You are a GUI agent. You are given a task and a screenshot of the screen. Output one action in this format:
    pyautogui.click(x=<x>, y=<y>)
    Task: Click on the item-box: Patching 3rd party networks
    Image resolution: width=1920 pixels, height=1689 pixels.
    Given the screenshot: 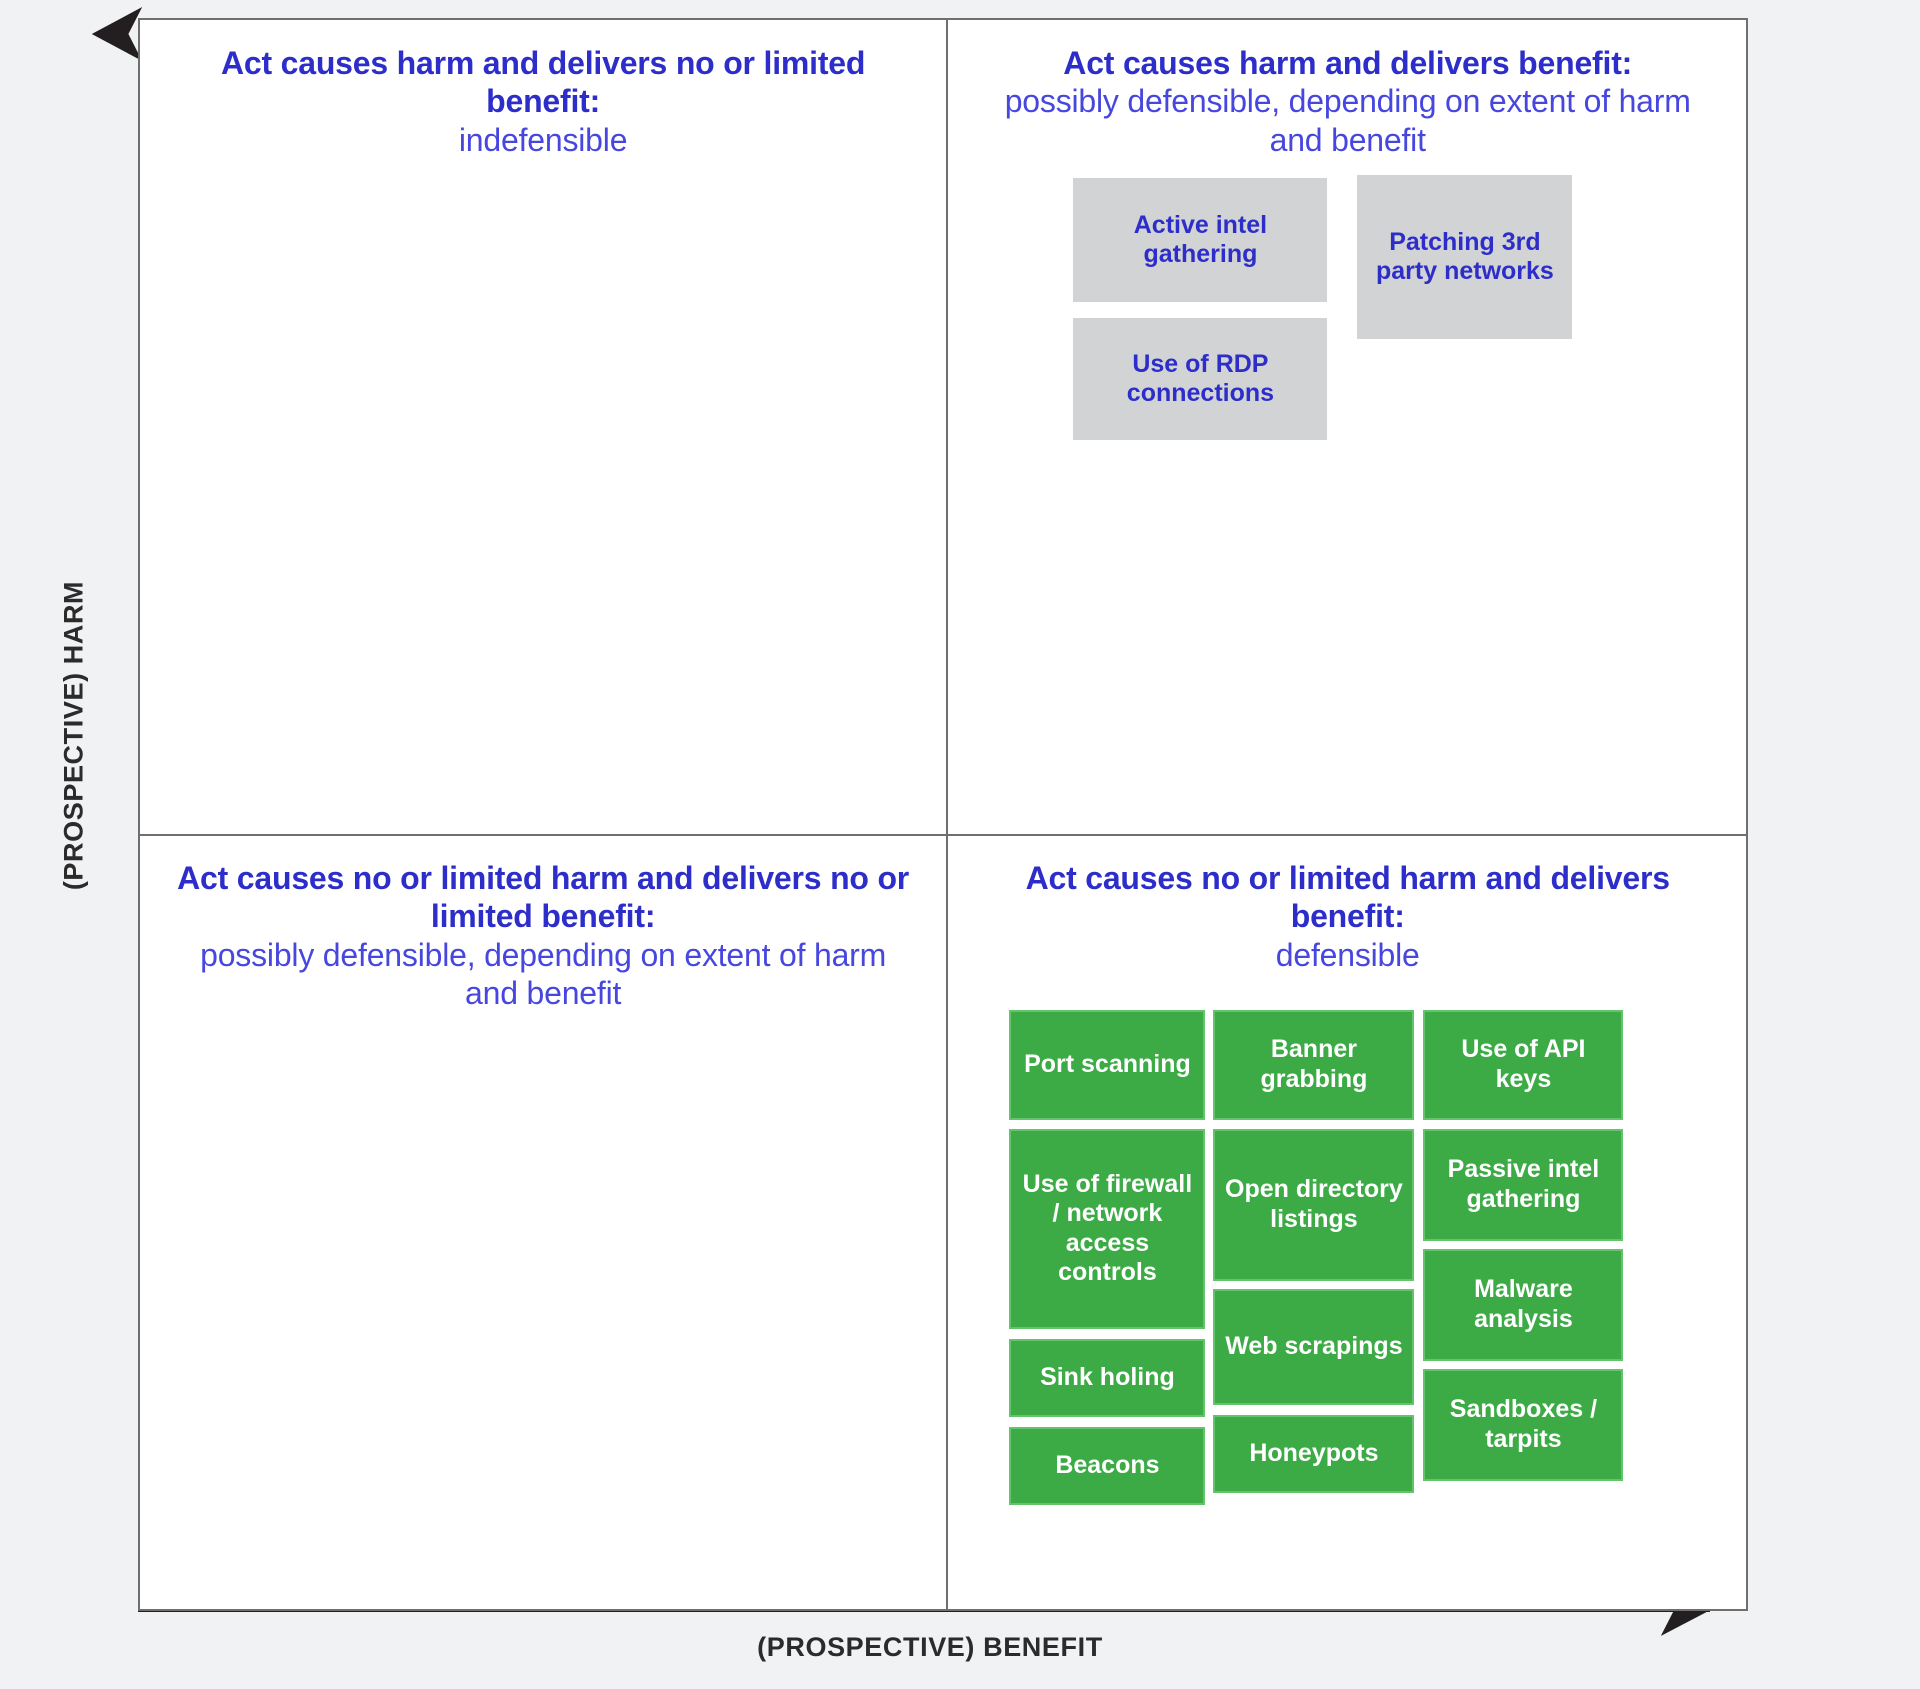 What is the action you would take?
    pyautogui.click(x=1465, y=257)
    